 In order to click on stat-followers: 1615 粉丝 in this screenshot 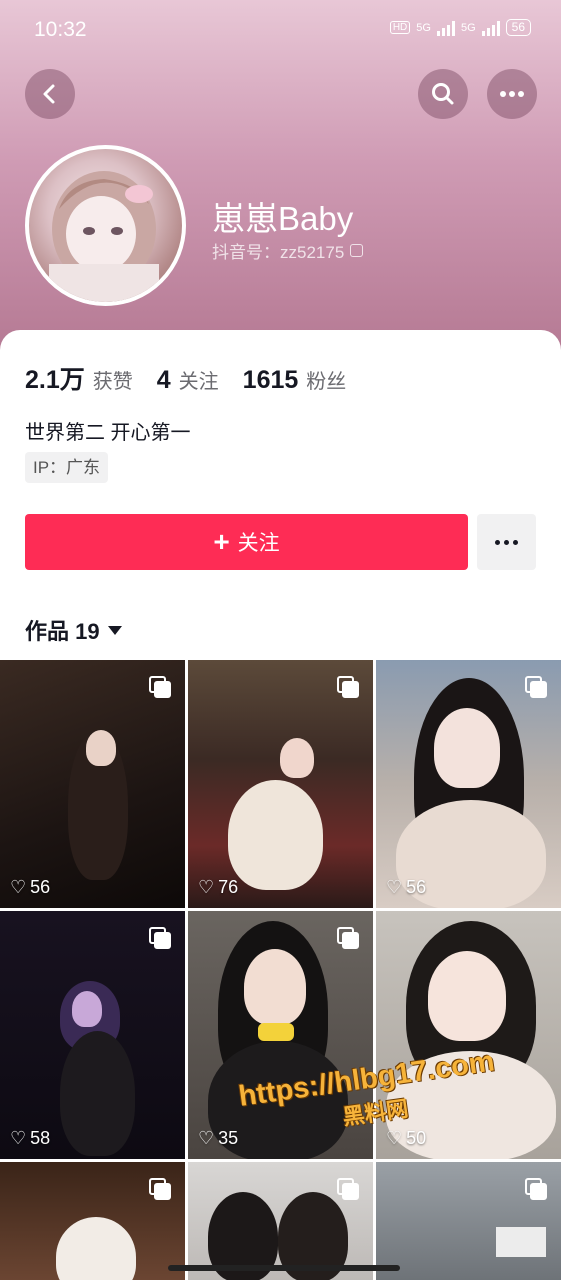, I will do `click(295, 380)`.